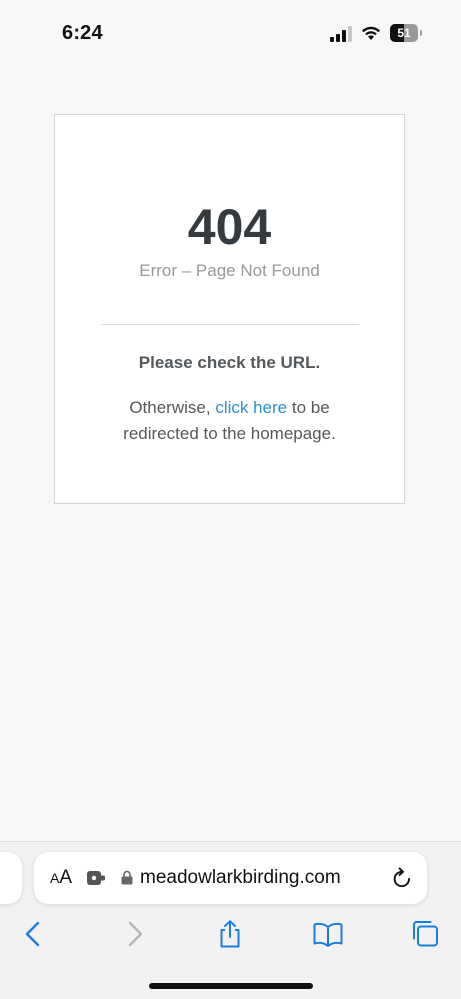 This screenshot has width=461, height=999. What do you see at coordinates (230, 35) in the screenshot?
I see `status-bar: 6:24 51` at bounding box center [230, 35].